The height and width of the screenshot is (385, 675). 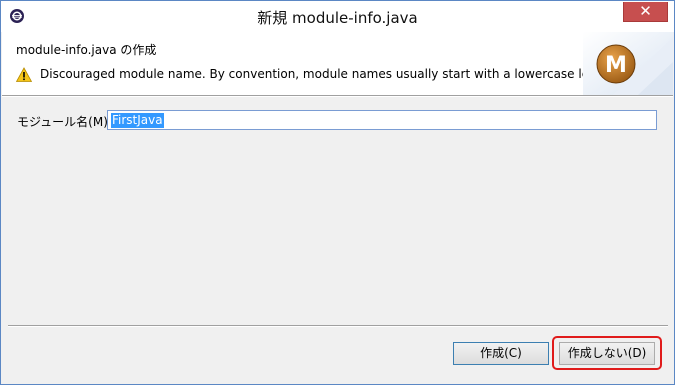 What do you see at coordinates (24, 74) in the screenshot?
I see `warning-triangle-icon` at bounding box center [24, 74].